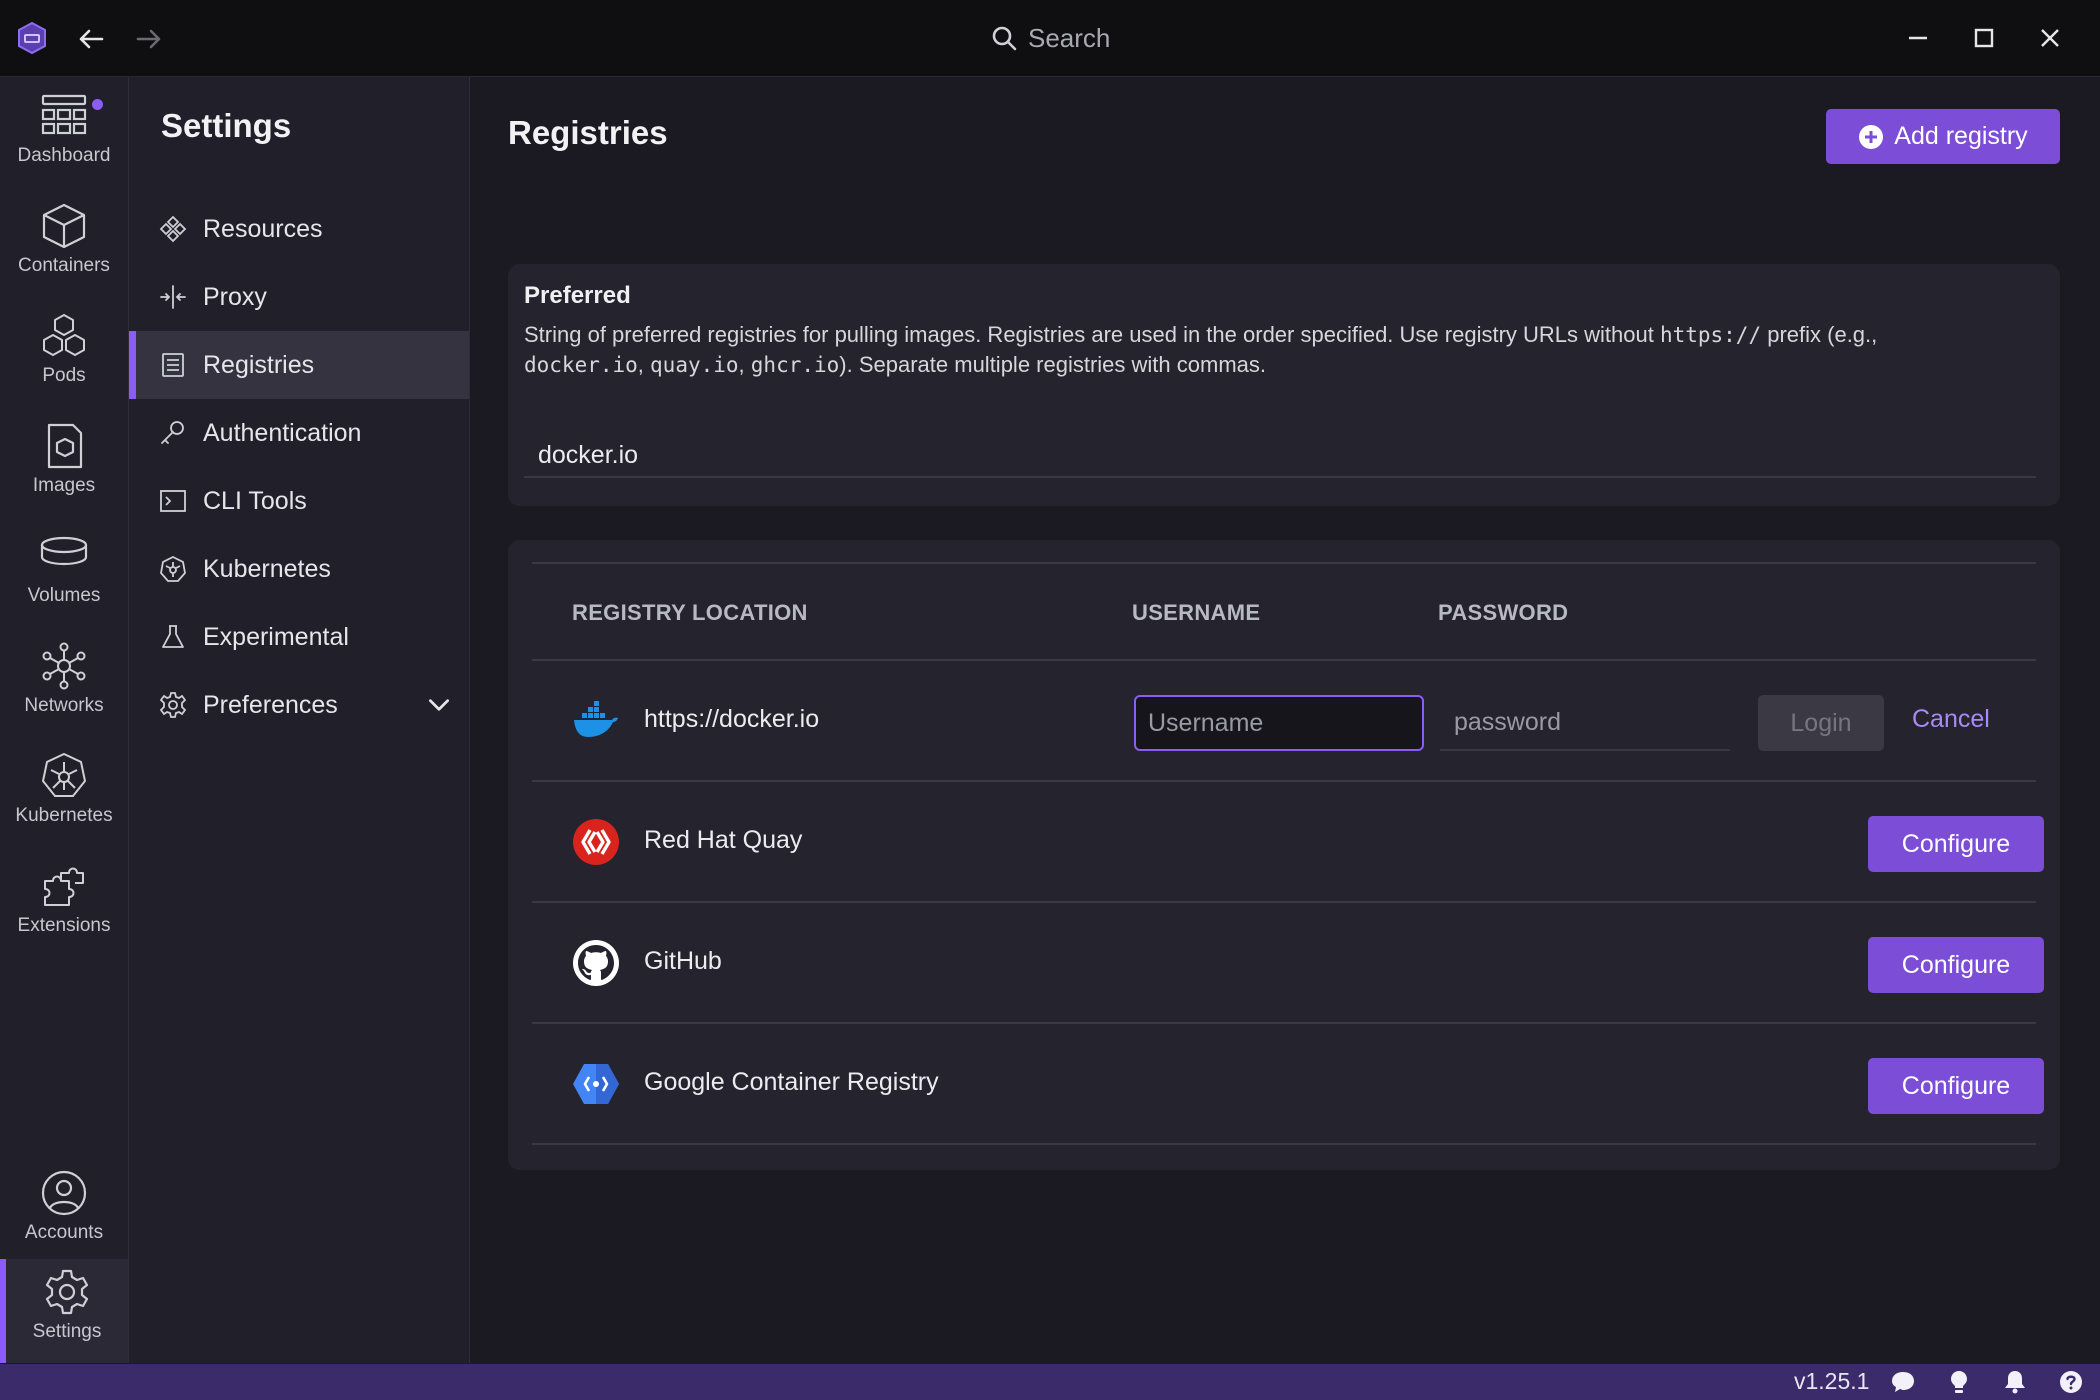 The width and height of the screenshot is (2100, 1400). I want to click on nav-pods: Pods, so click(64, 355).